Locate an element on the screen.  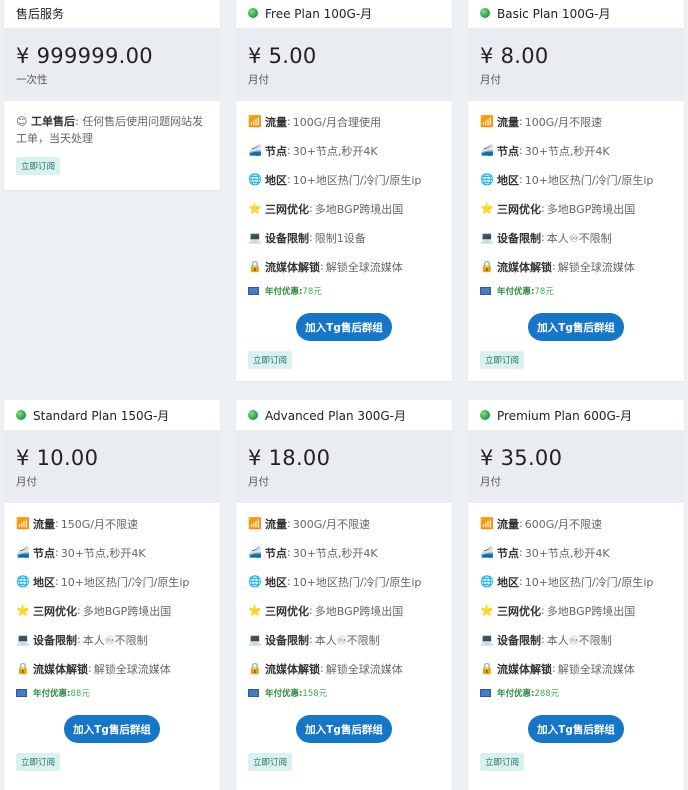
annual-discount: 年付优惠: 88元 is located at coordinates (112, 693).